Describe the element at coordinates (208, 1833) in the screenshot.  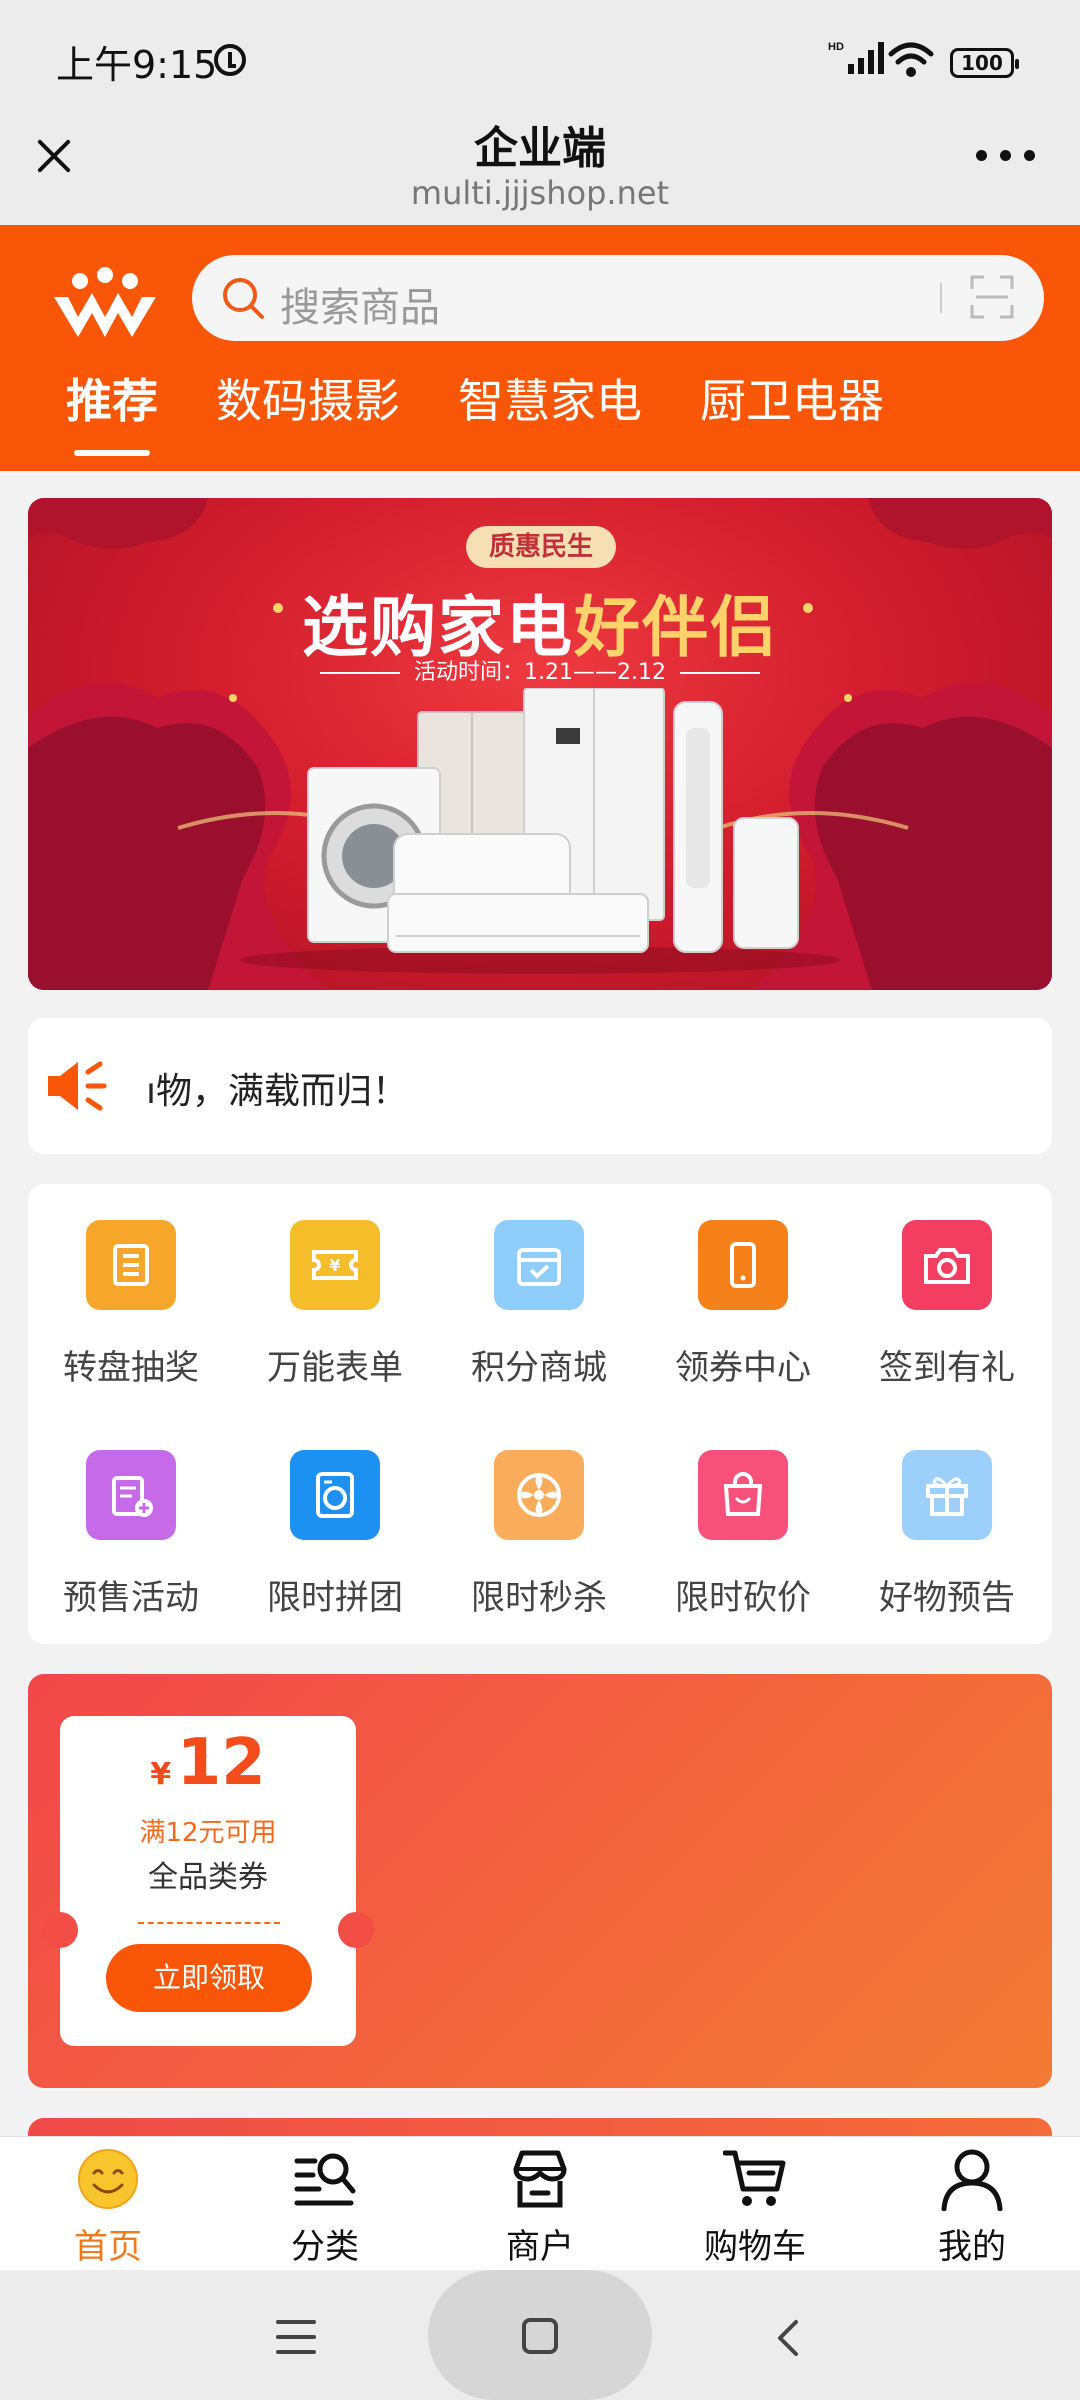
I see `coupon-condition: 满12元可用` at that location.